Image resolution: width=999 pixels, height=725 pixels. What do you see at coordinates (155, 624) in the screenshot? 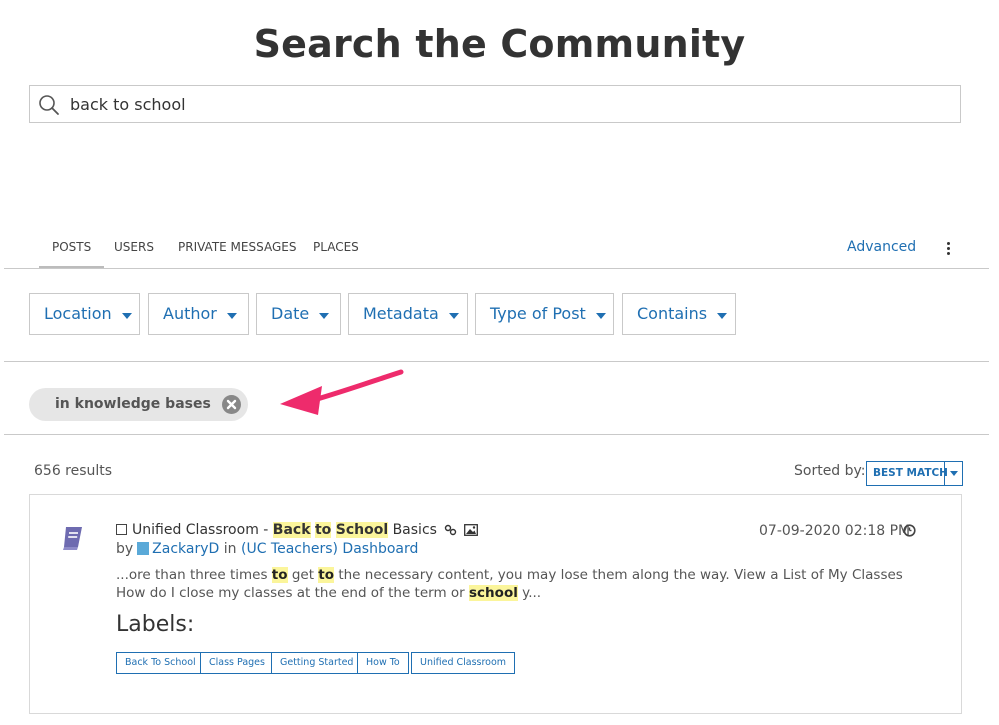
I see `labels-heading: Labels:` at bounding box center [155, 624].